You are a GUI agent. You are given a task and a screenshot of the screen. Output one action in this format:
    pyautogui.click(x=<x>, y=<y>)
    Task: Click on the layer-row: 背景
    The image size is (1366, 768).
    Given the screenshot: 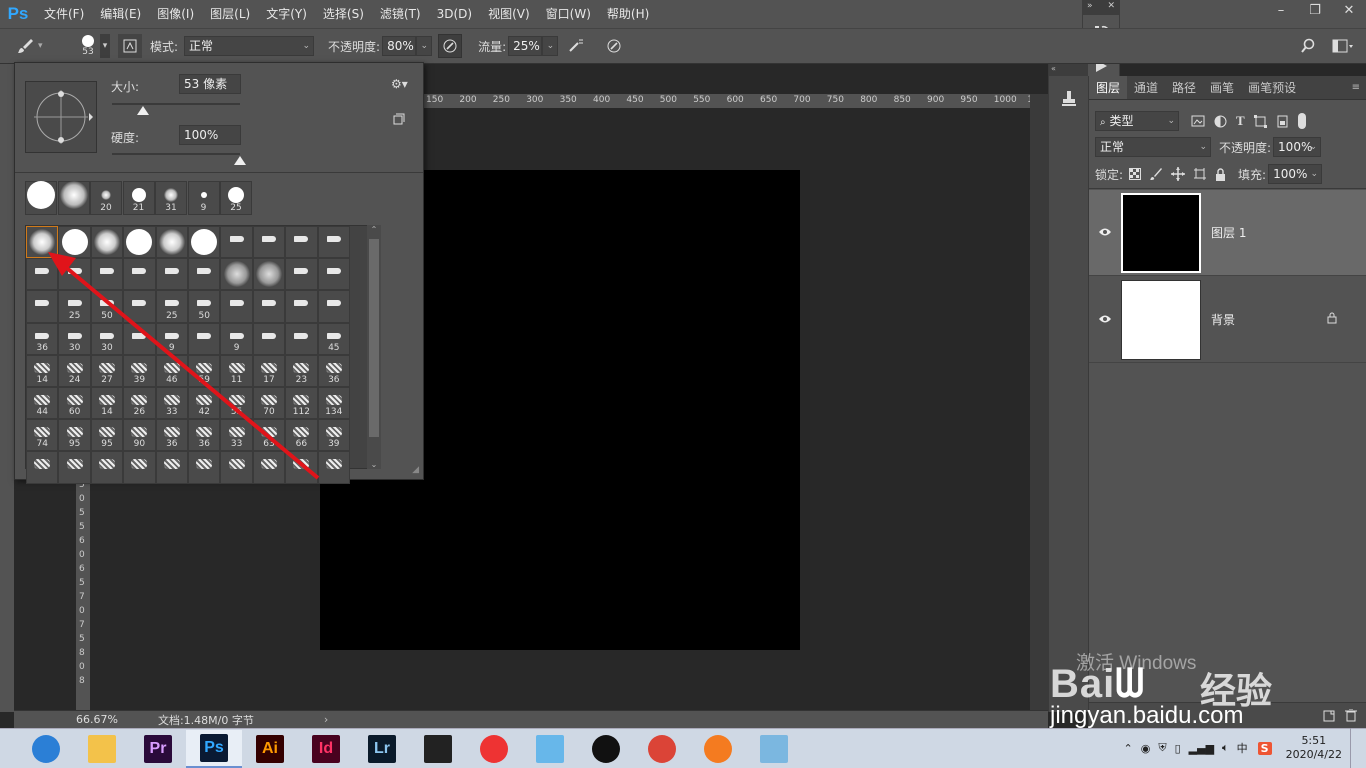 What is the action you would take?
    pyautogui.click(x=1227, y=320)
    